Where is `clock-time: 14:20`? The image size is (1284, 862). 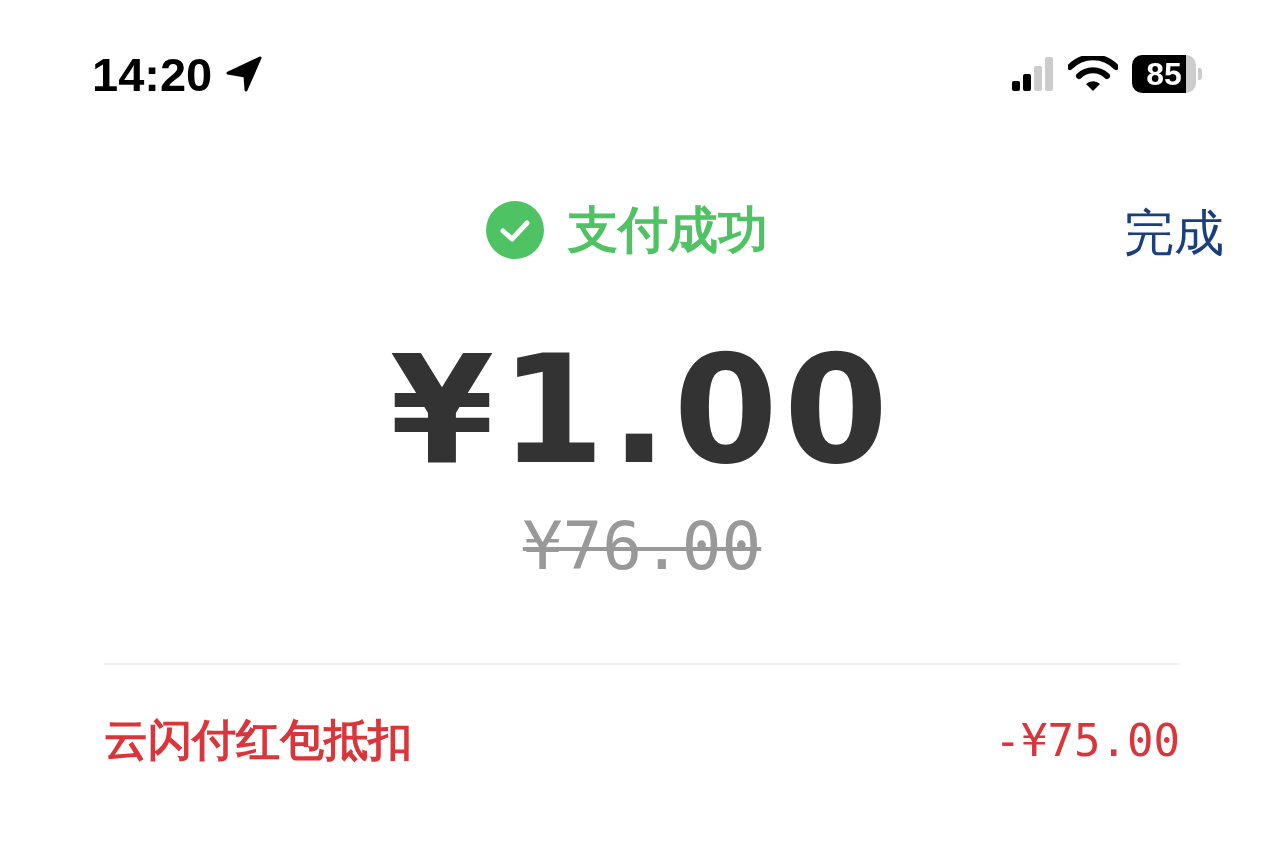 clock-time: 14:20 is located at coordinates (152, 74).